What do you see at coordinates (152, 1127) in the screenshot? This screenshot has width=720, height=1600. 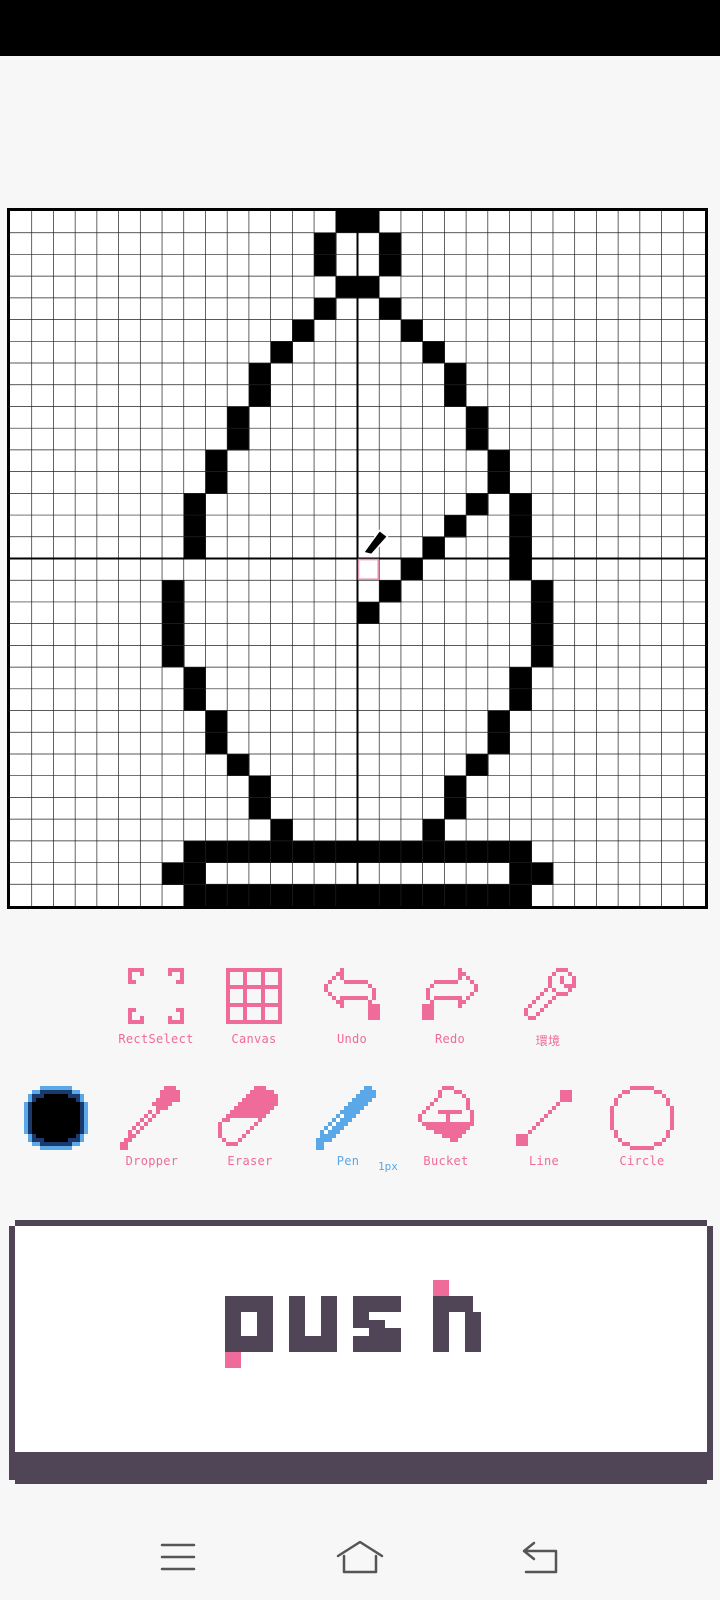 I see `dropper-tool: Dropper` at bounding box center [152, 1127].